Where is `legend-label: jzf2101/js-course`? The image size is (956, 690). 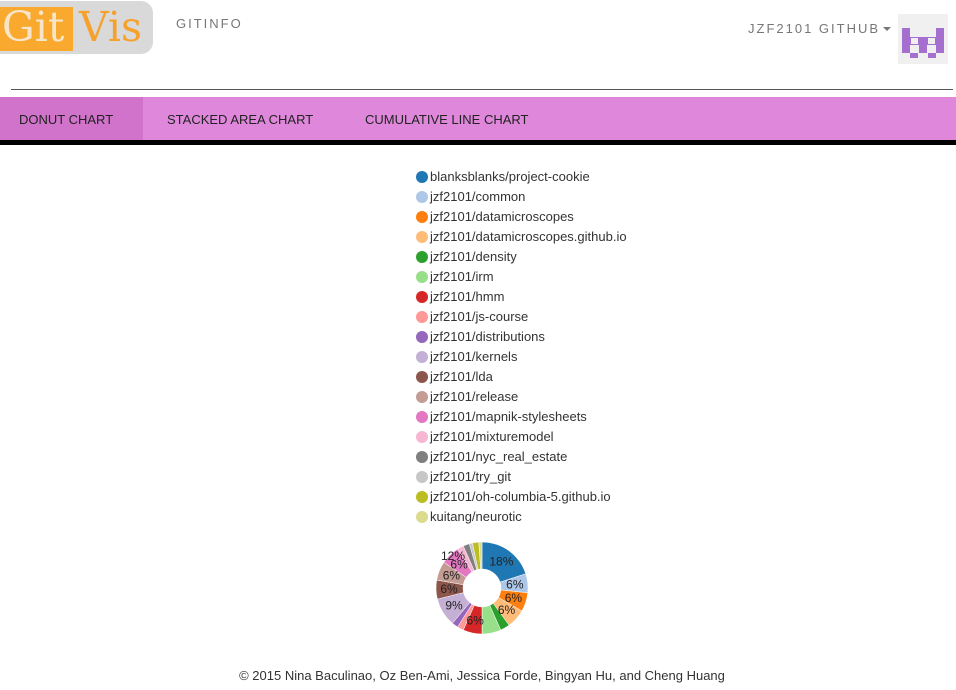
legend-label: jzf2101/js-course is located at coordinates (479, 316).